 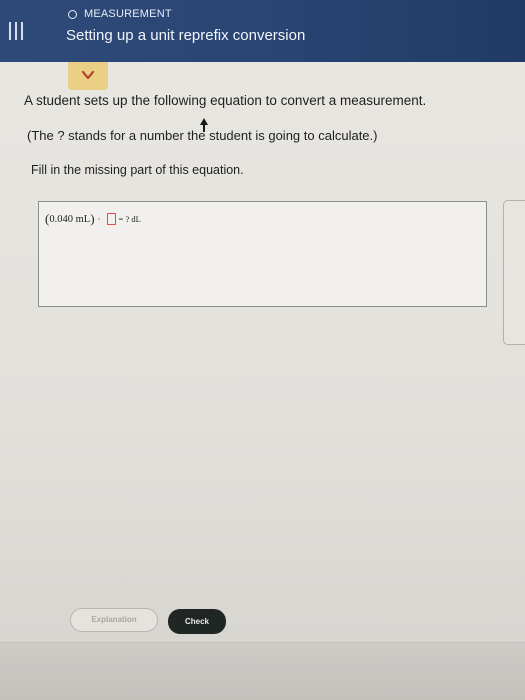 What do you see at coordinates (72, 14) in the screenshot?
I see `circle-icon` at bounding box center [72, 14].